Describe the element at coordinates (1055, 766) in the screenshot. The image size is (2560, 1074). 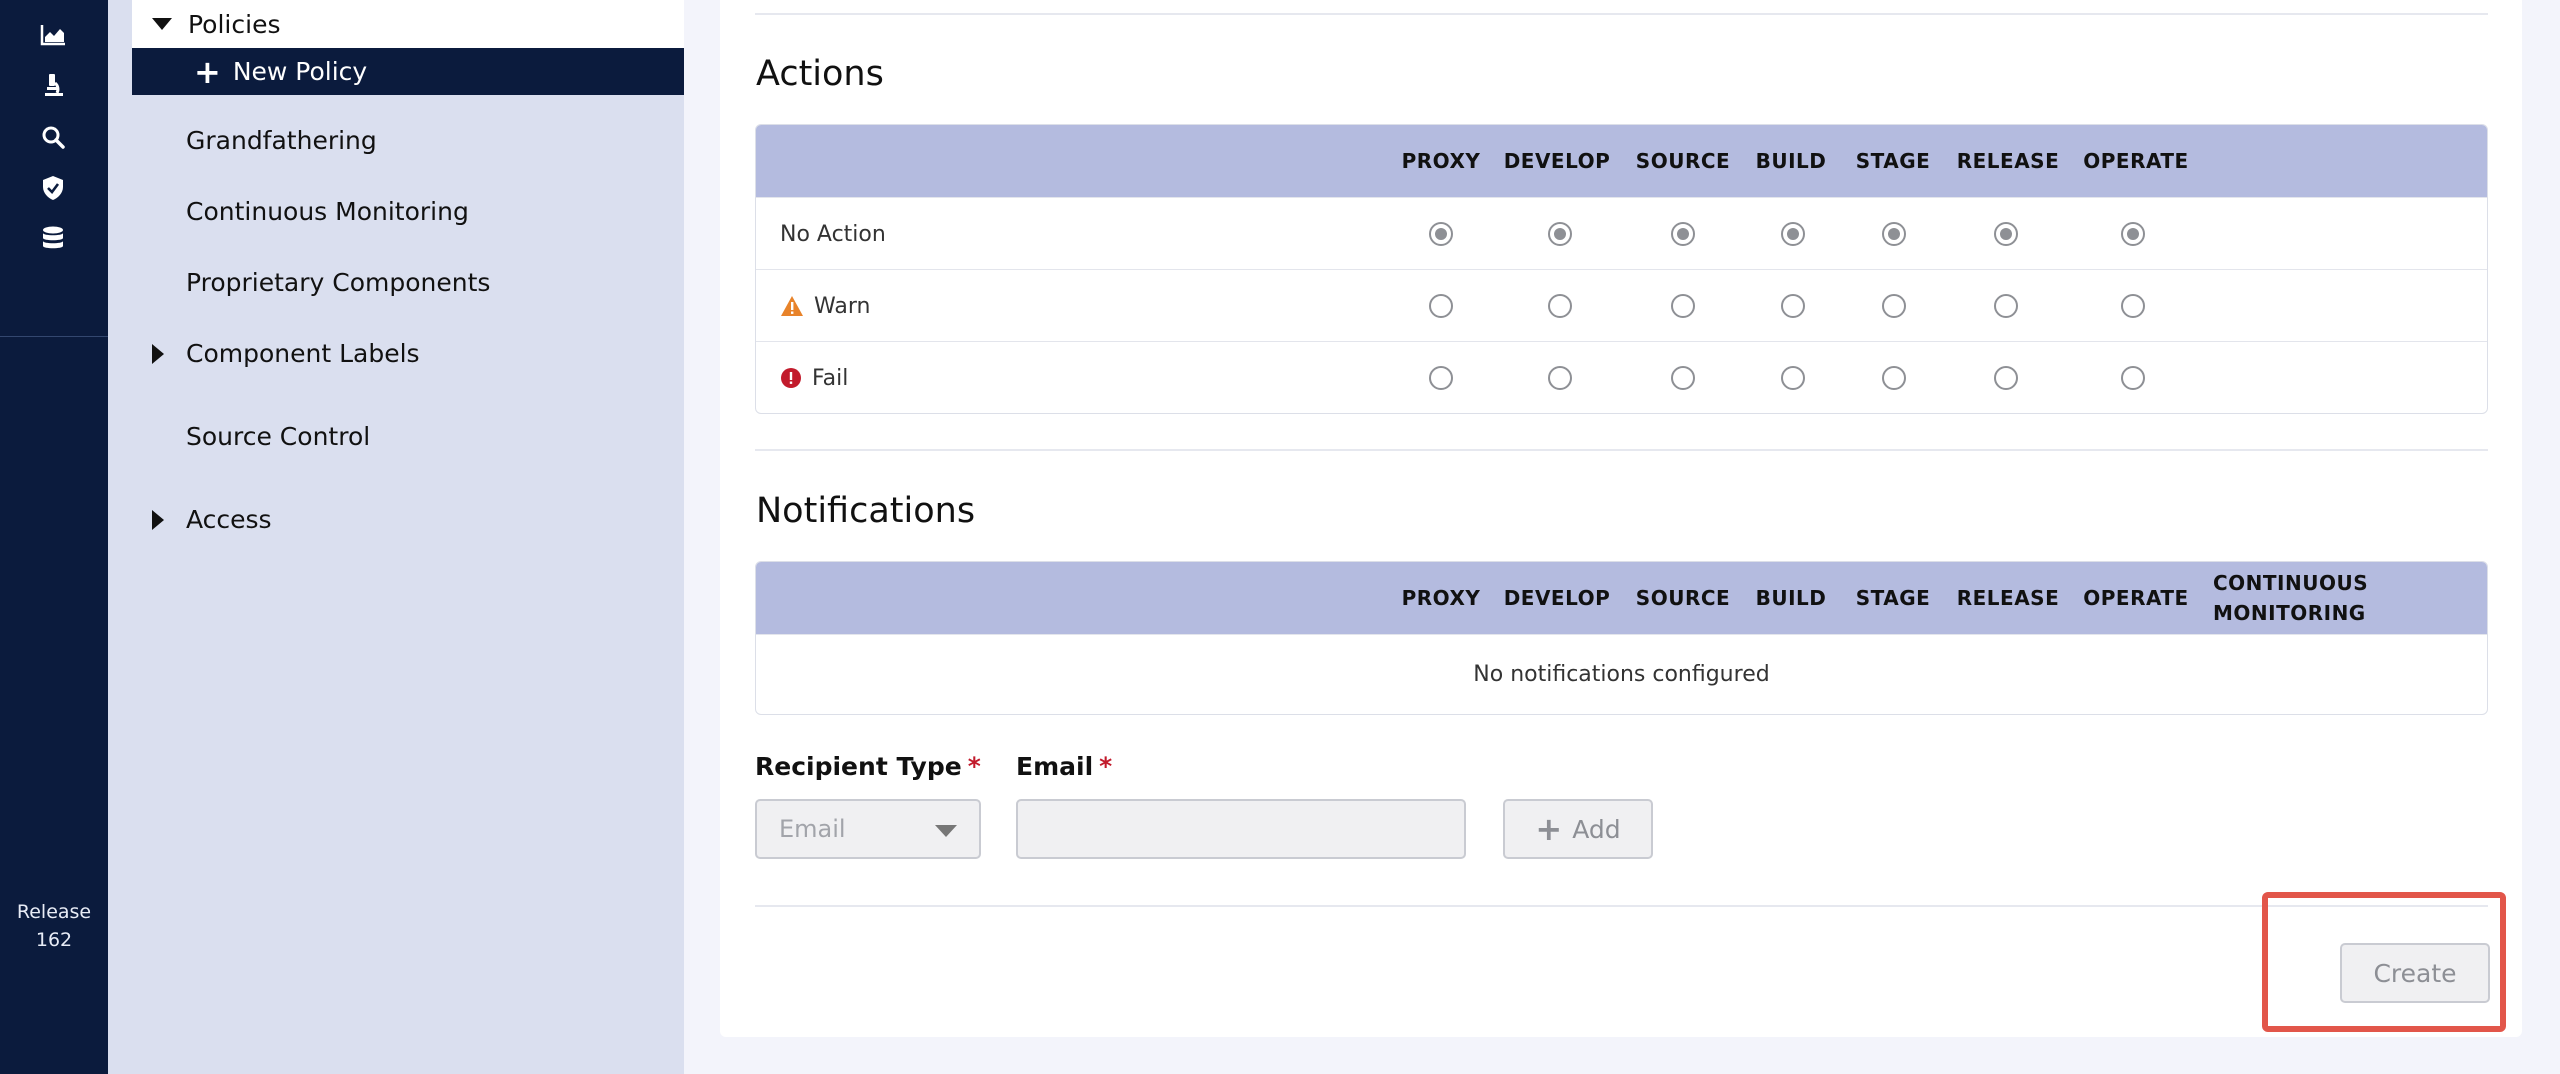
I see `email-label-text: Email` at that location.